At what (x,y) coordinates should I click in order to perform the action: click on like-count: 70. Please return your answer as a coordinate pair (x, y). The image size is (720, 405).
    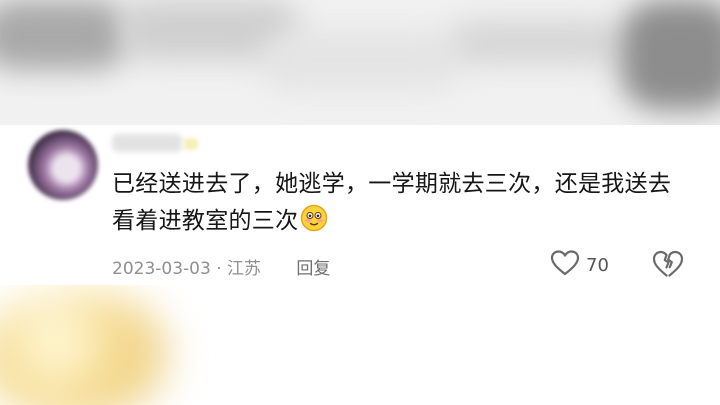
    Looking at the image, I should click on (597, 265).